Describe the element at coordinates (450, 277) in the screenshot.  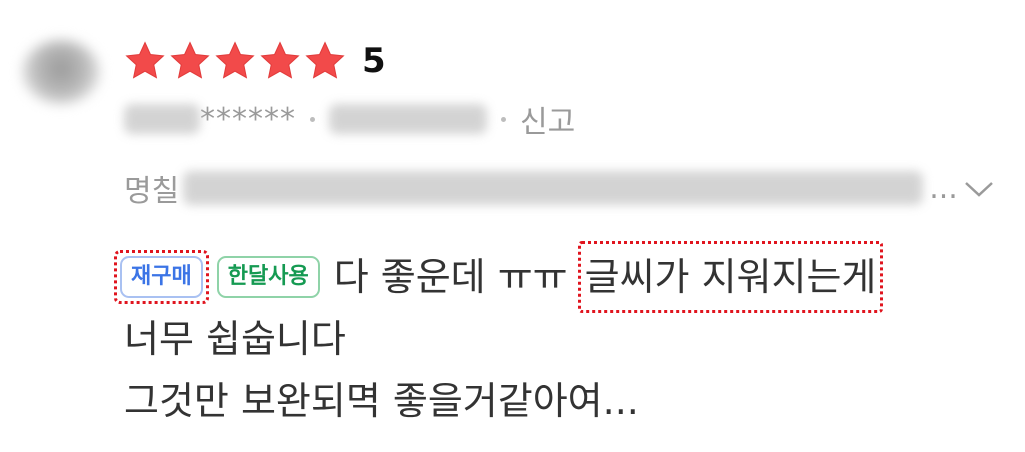
I see `review-text: 다 좋운데 ㅠㅠ` at that location.